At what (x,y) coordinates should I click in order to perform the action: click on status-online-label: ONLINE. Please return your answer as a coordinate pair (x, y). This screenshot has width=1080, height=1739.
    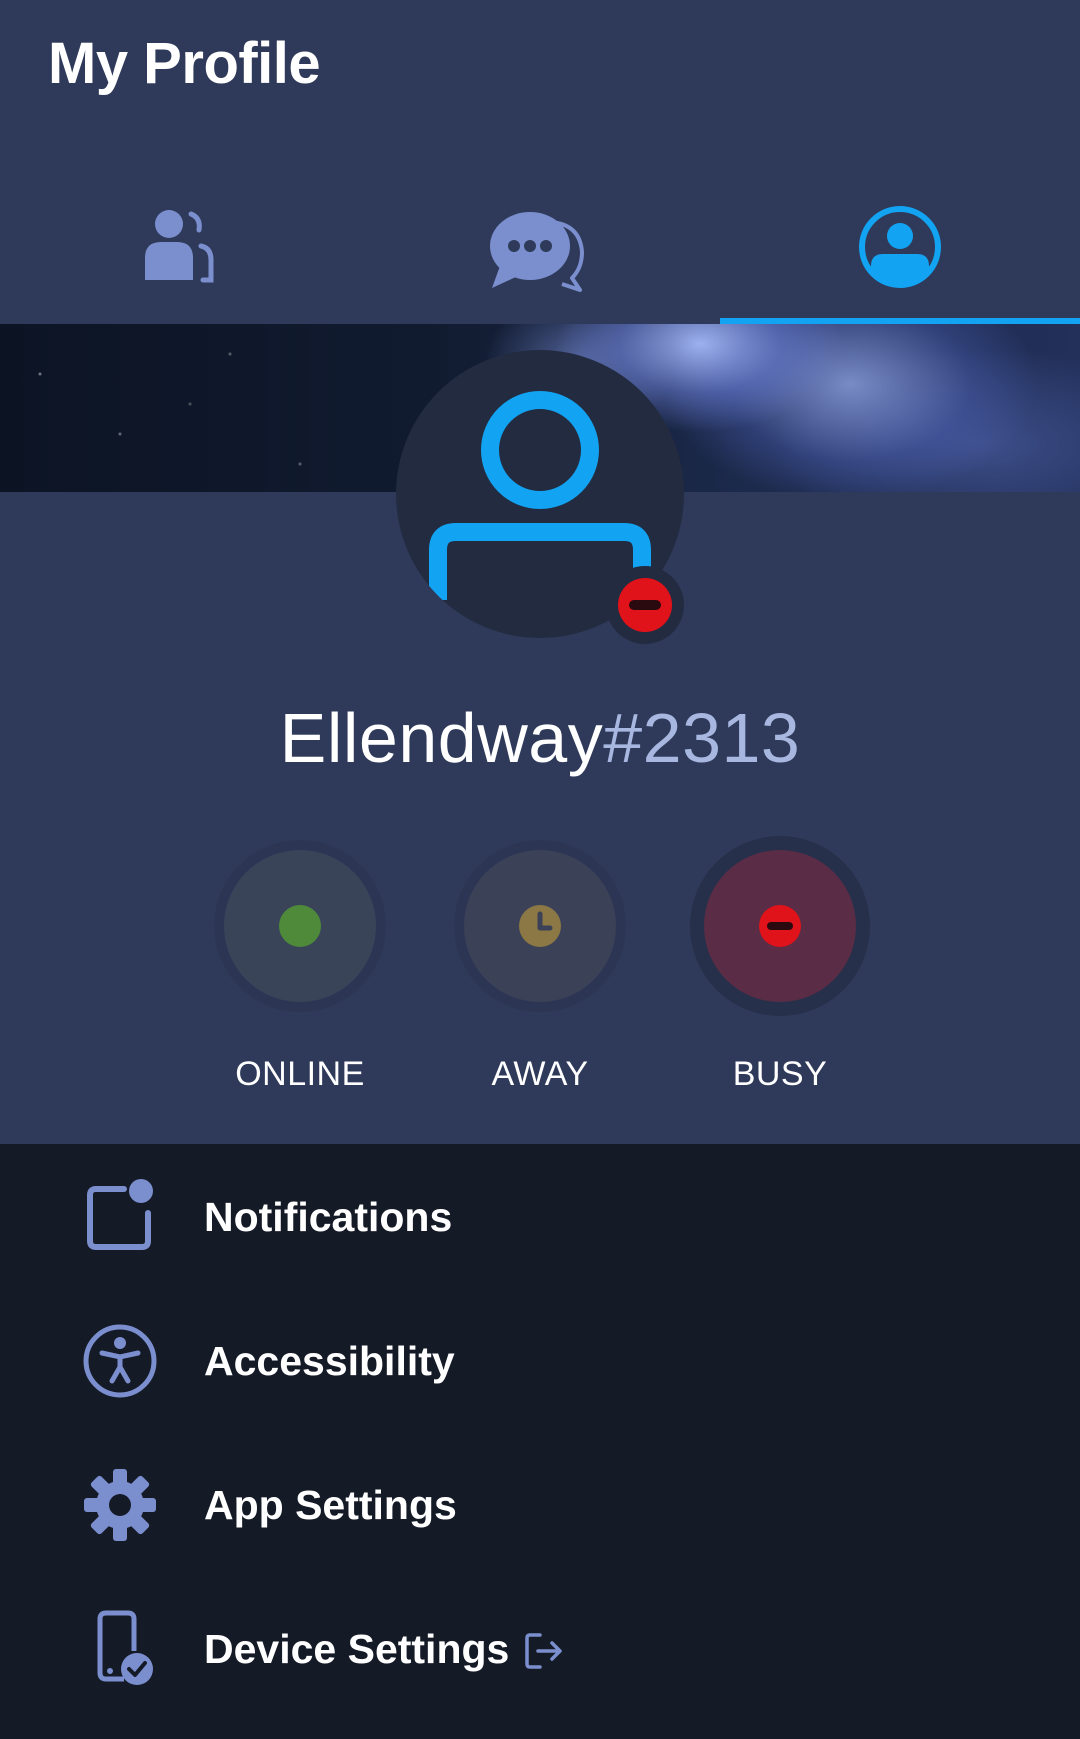
    Looking at the image, I should click on (300, 1074).